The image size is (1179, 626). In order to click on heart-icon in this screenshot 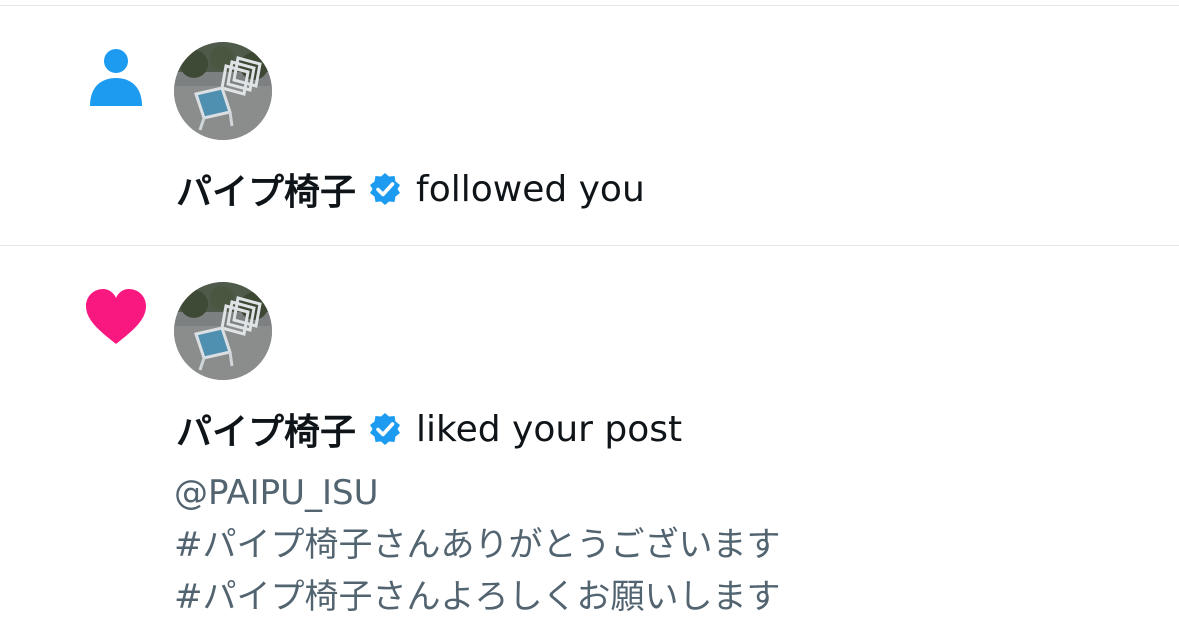, I will do `click(116, 318)`.